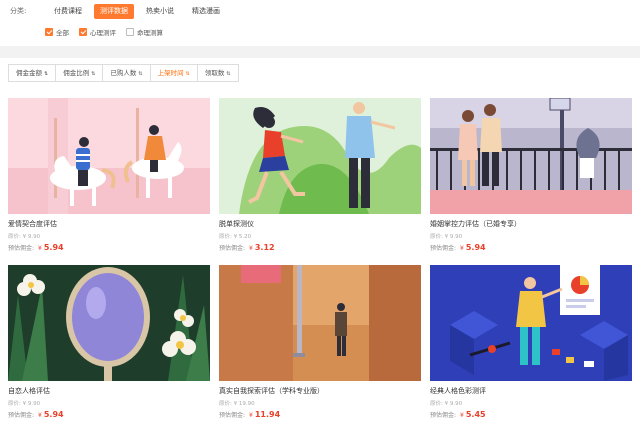  Describe the element at coordinates (18, 11) in the screenshot. I see `category-label: 分类:` at that location.